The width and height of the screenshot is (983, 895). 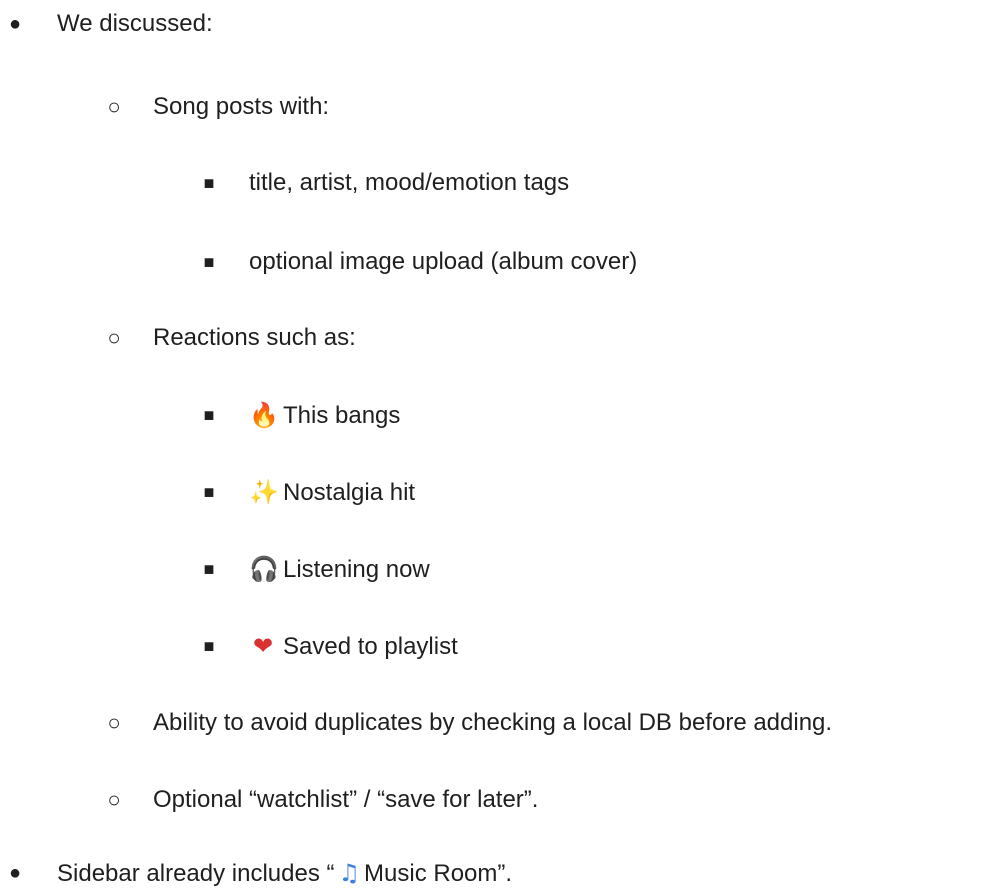 I want to click on list-item-text: Optional “watchlist” / “save for later”., so click(x=346, y=799).